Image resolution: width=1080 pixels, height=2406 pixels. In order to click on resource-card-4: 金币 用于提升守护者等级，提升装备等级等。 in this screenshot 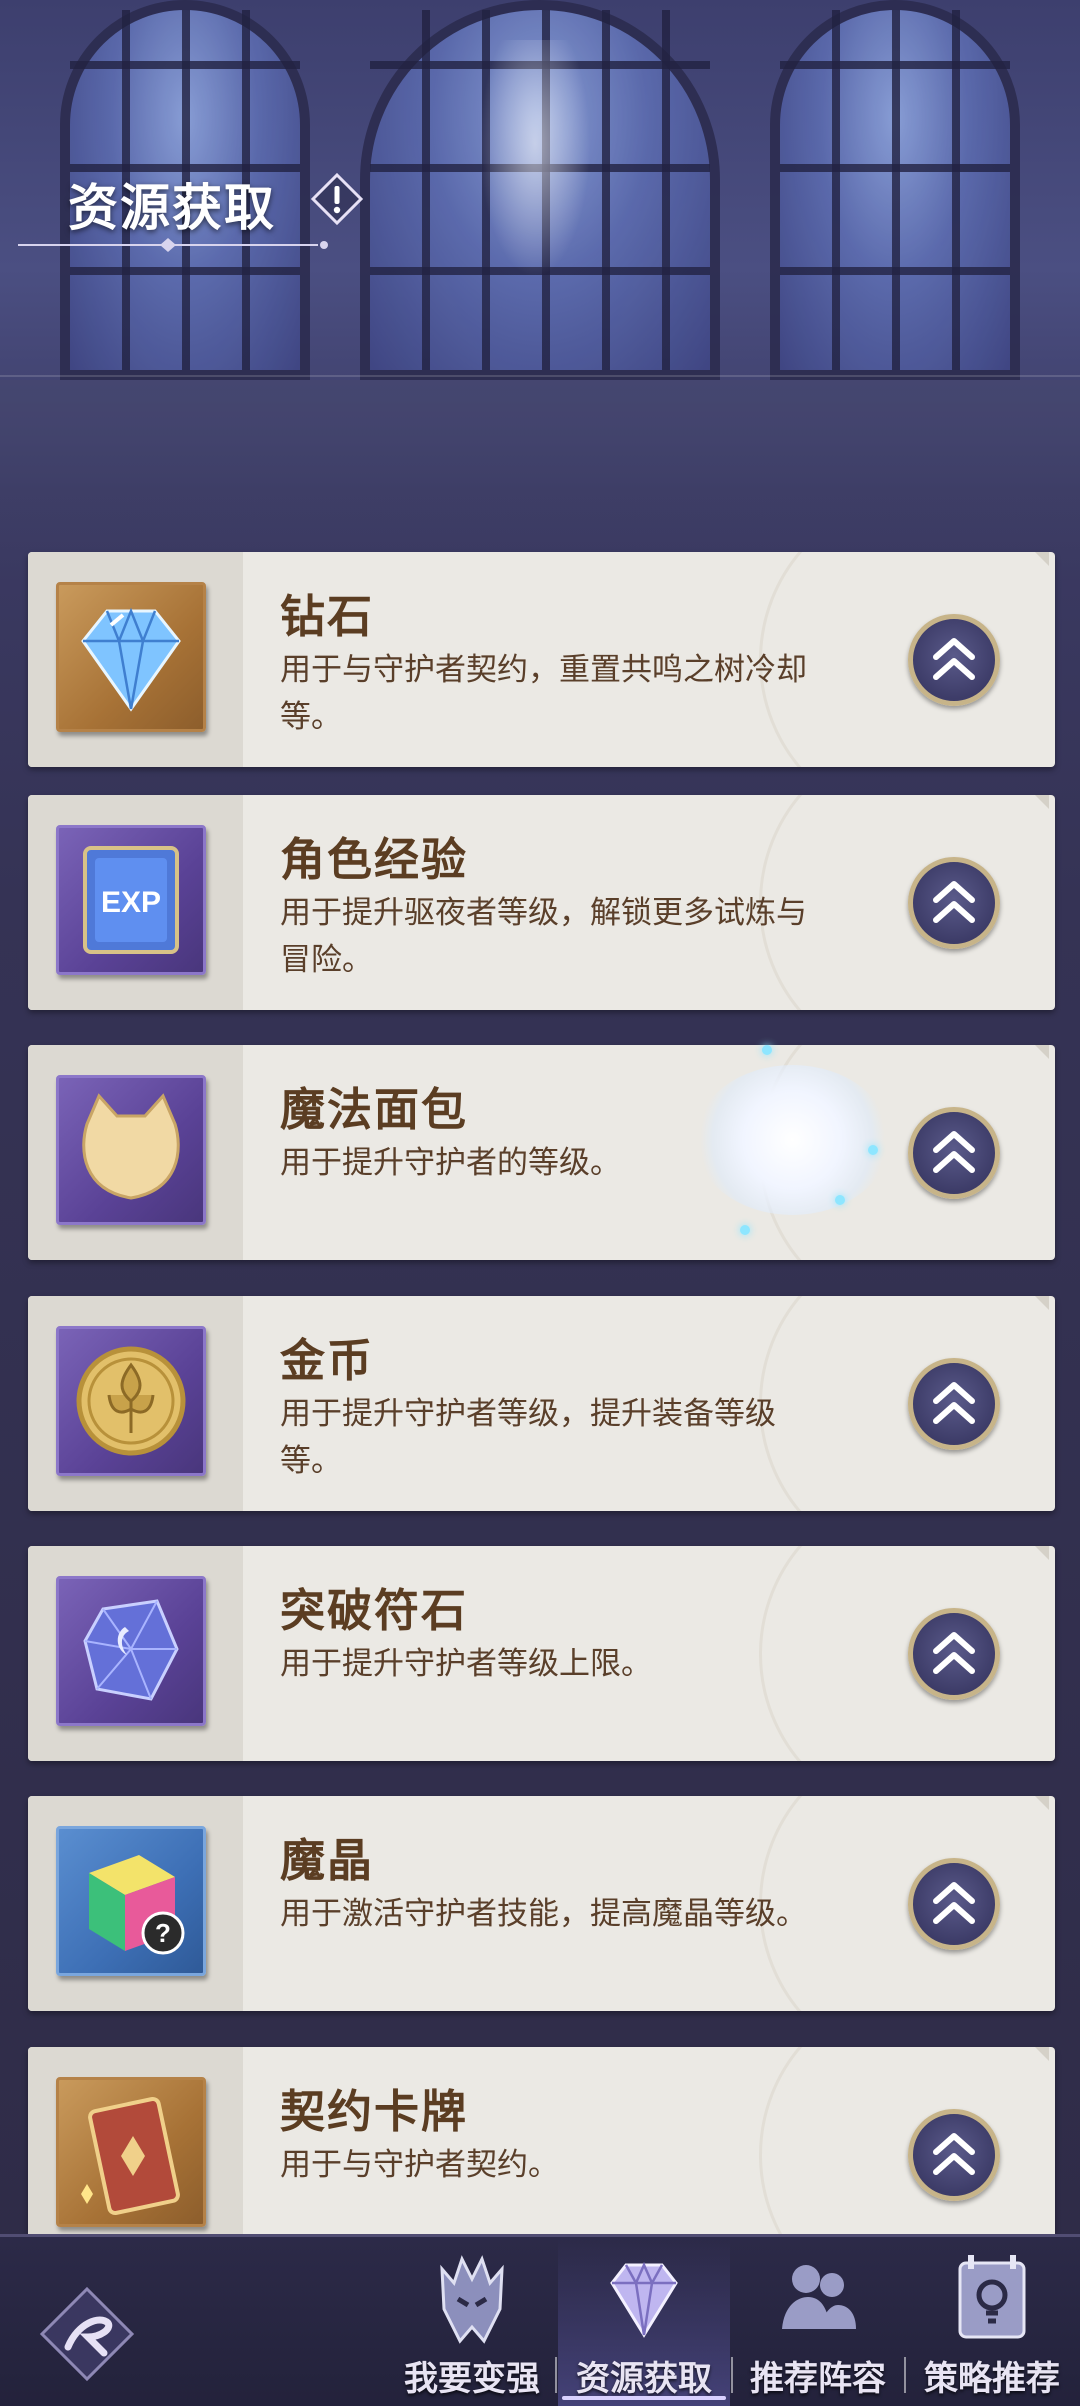, I will do `click(541, 1403)`.